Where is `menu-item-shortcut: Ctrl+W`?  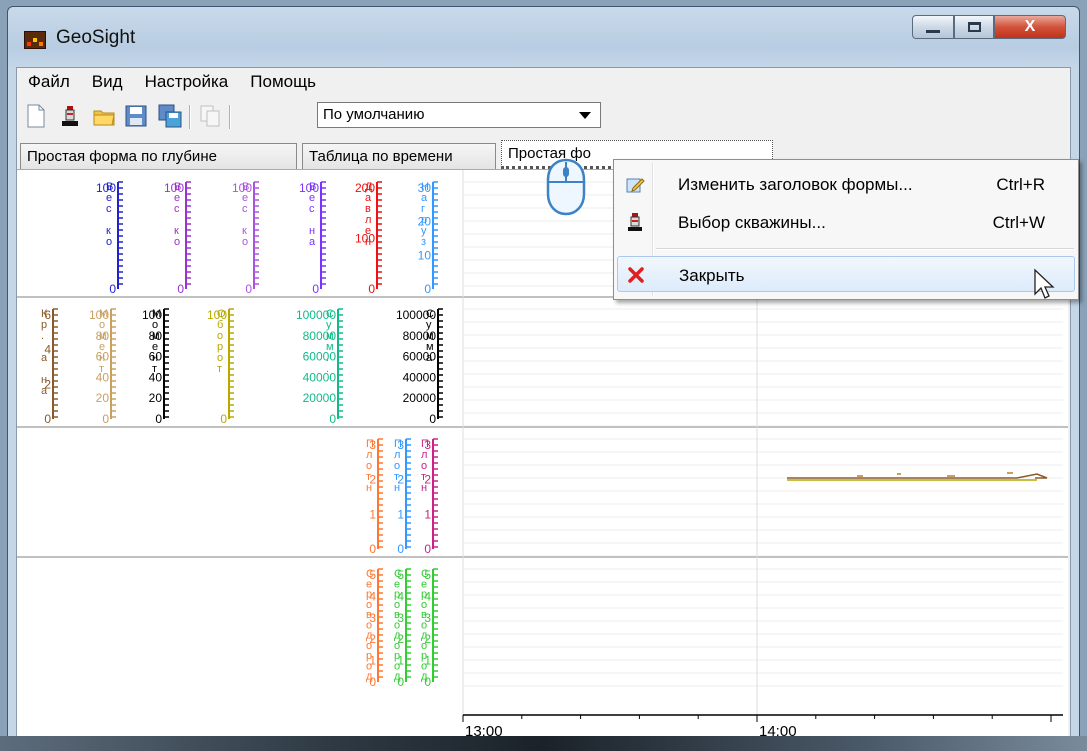 menu-item-shortcut: Ctrl+W is located at coordinates (1018, 222).